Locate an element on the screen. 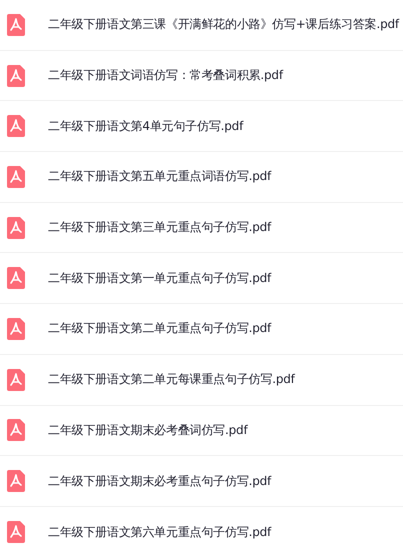 The image size is (403, 557). file-name: 二年级下册语文第二单元重点句子仿写.pdf is located at coordinates (160, 329).